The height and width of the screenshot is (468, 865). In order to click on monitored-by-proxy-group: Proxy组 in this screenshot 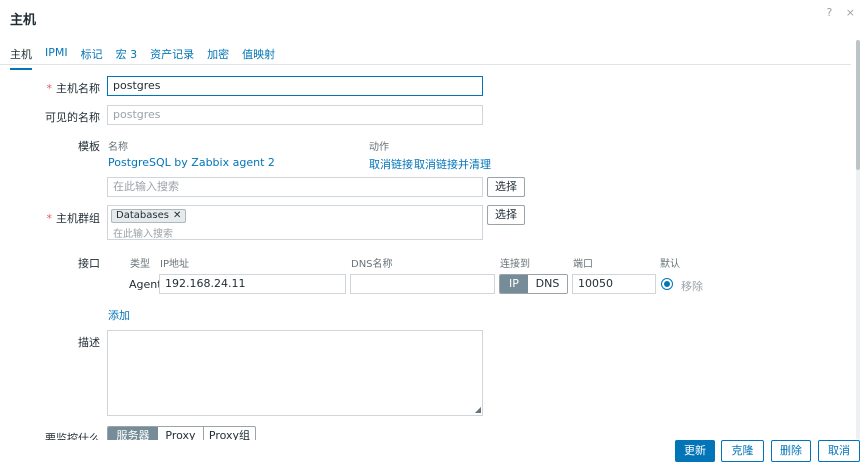, I will do `click(229, 433)`.